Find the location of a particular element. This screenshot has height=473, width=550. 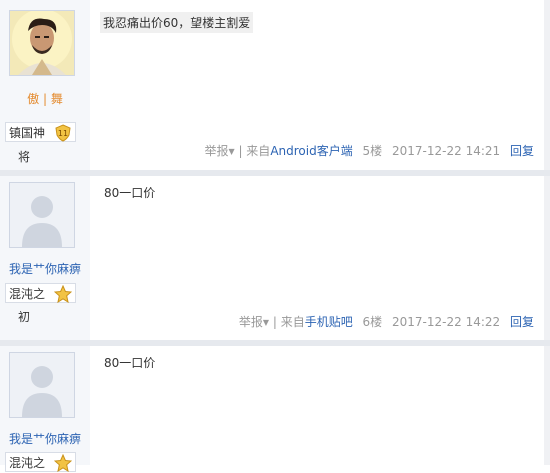

level-name: 镇国神 is located at coordinates (27, 133).